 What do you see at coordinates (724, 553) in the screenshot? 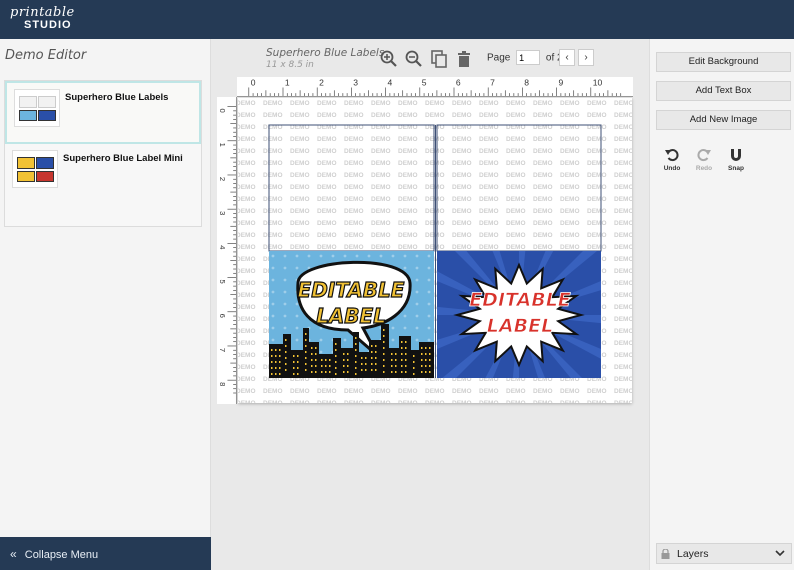
I see `layers-dropdown: Layers` at bounding box center [724, 553].